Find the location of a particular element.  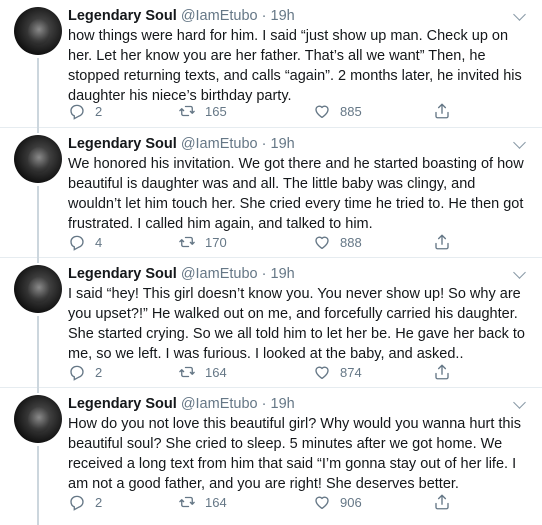

retweet-button: 170 is located at coordinates (202, 242).